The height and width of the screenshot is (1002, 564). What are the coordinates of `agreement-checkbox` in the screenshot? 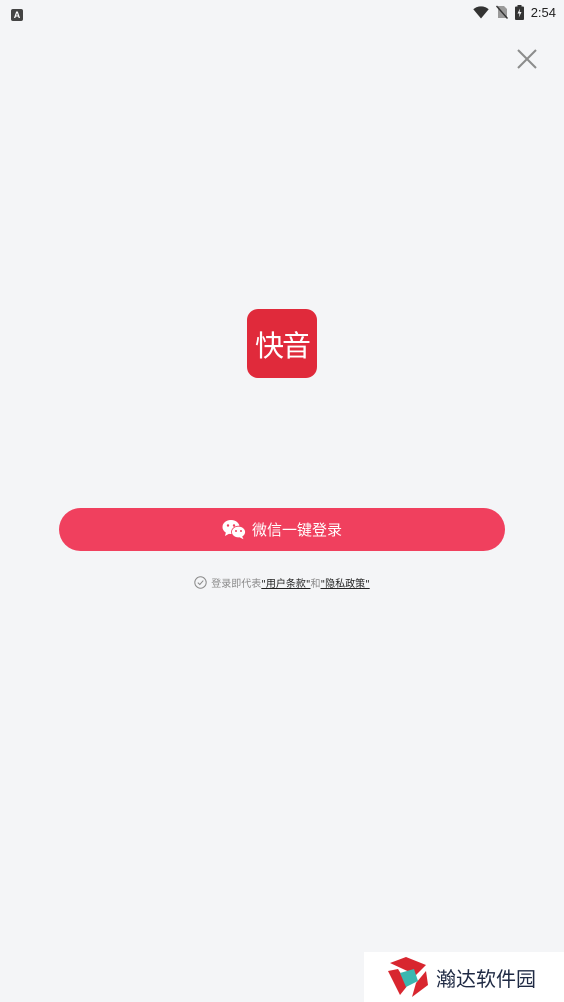 It's located at (200, 582).